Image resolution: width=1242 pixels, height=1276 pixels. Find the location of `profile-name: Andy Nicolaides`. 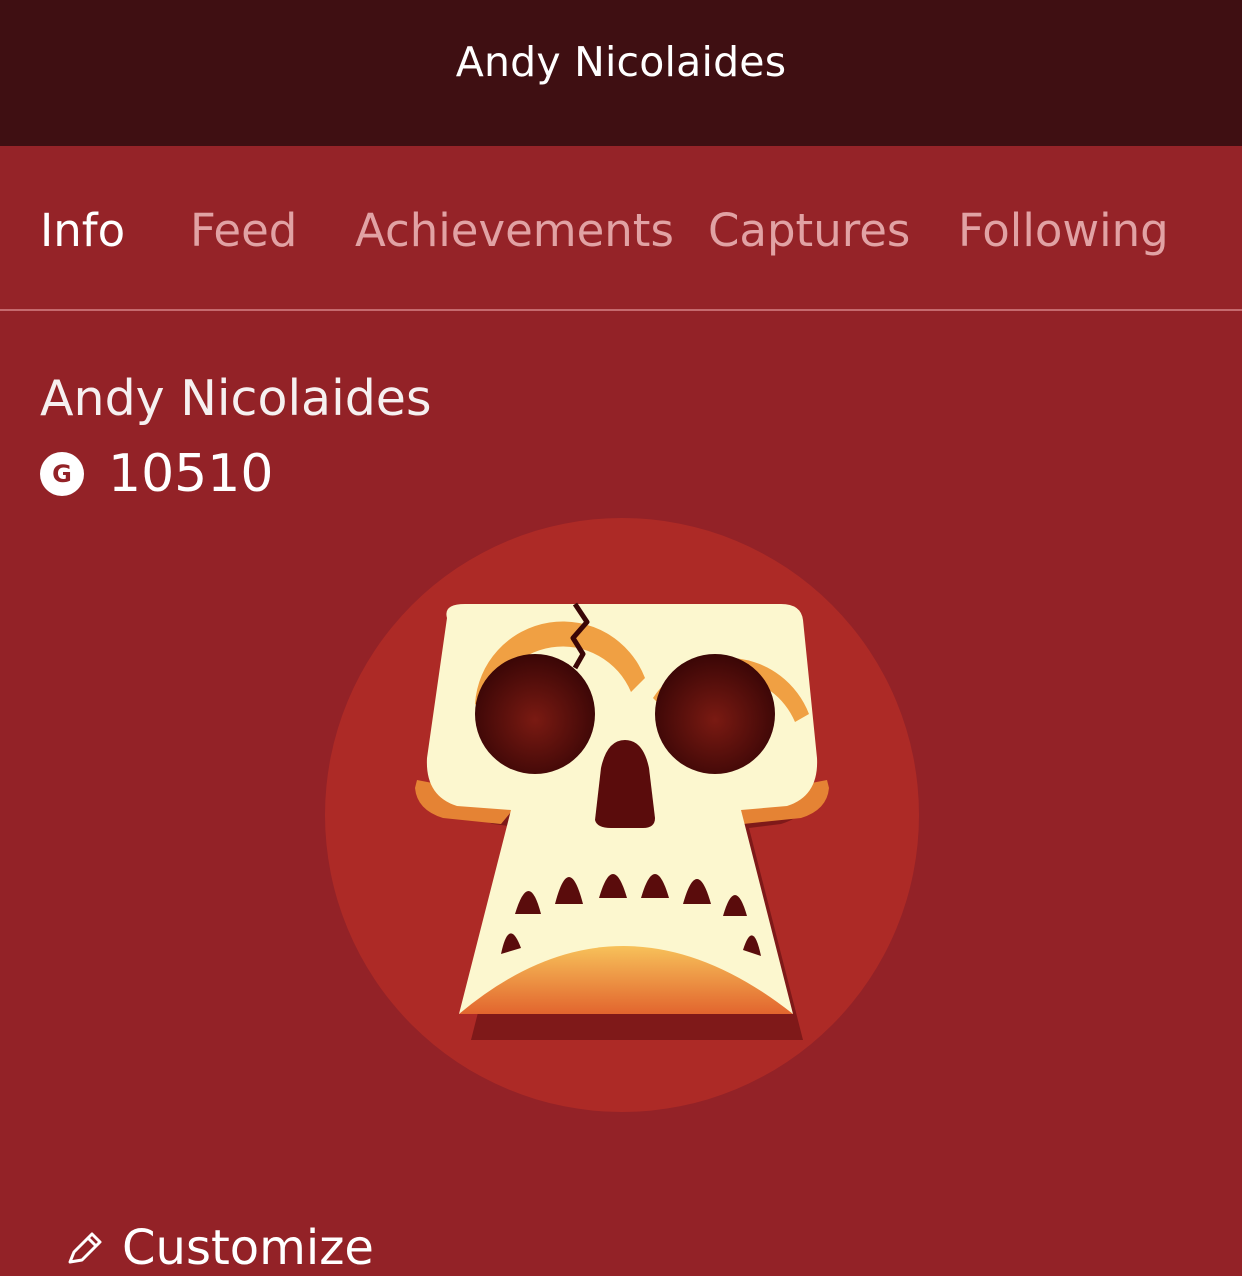

profile-name: Andy Nicolaides is located at coordinates (236, 398).